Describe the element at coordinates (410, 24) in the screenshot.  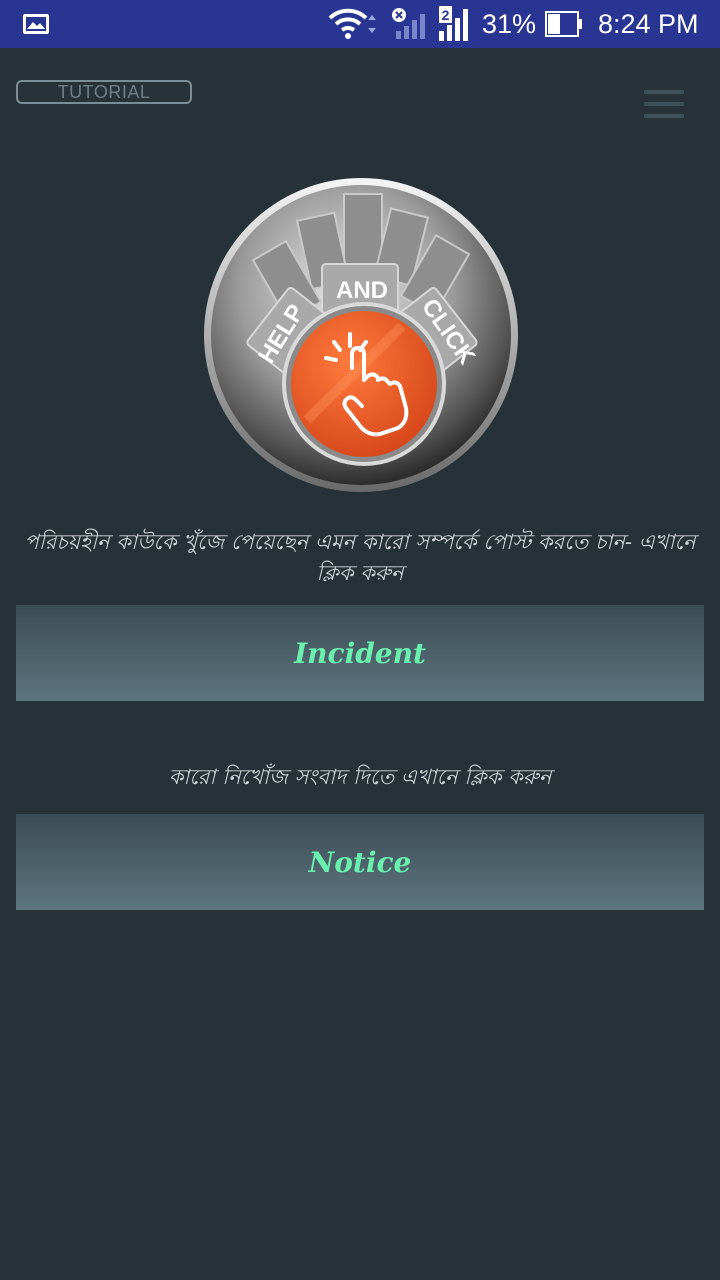
I see `signal-off-icon` at that location.